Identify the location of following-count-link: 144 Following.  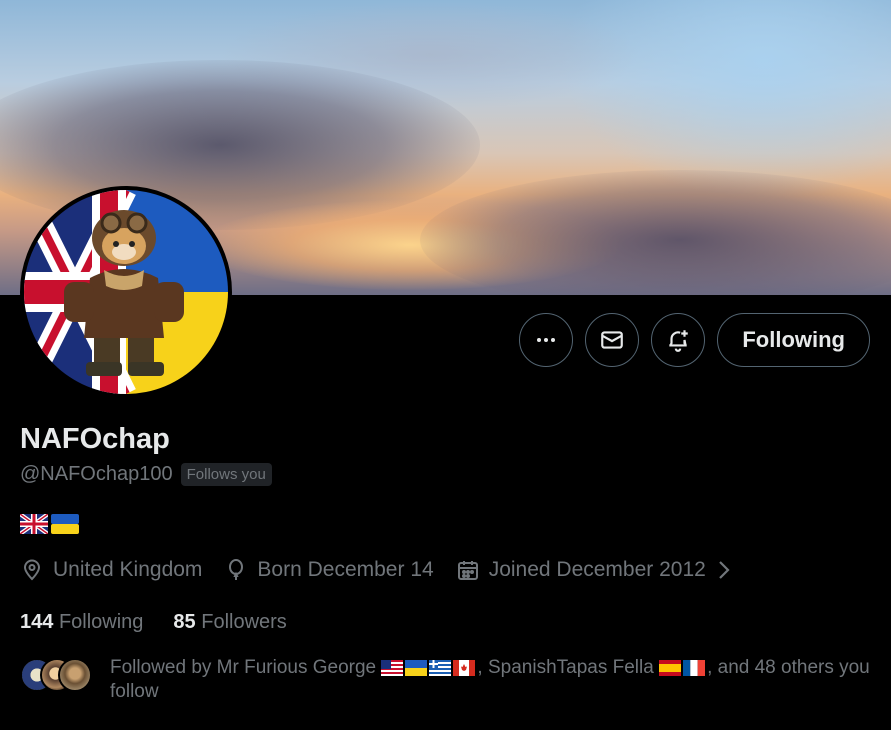
(81, 622).